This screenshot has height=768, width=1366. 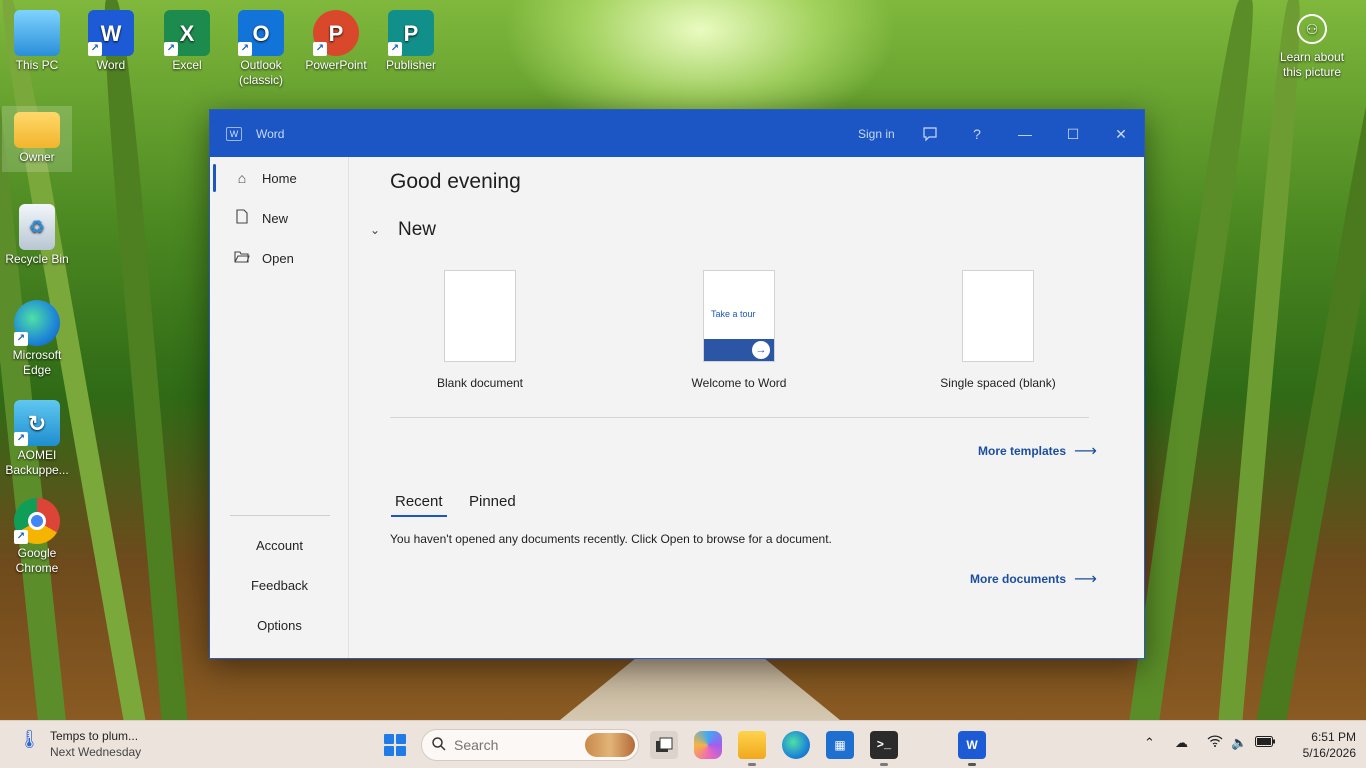 I want to click on desktop-icon-owner: Owner, so click(x=37, y=139).